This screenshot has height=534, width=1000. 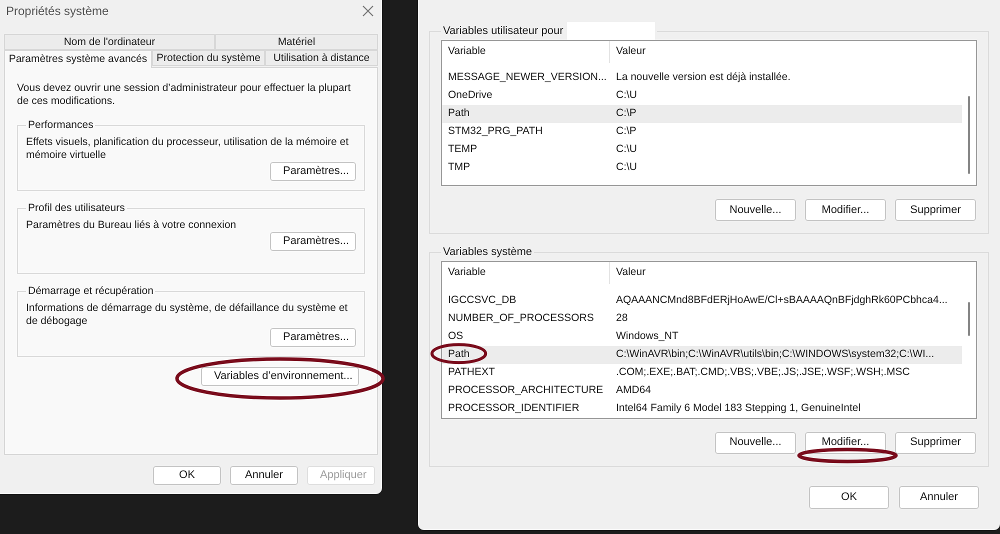 What do you see at coordinates (621, 318) in the screenshot?
I see `variable-value: 28` at bounding box center [621, 318].